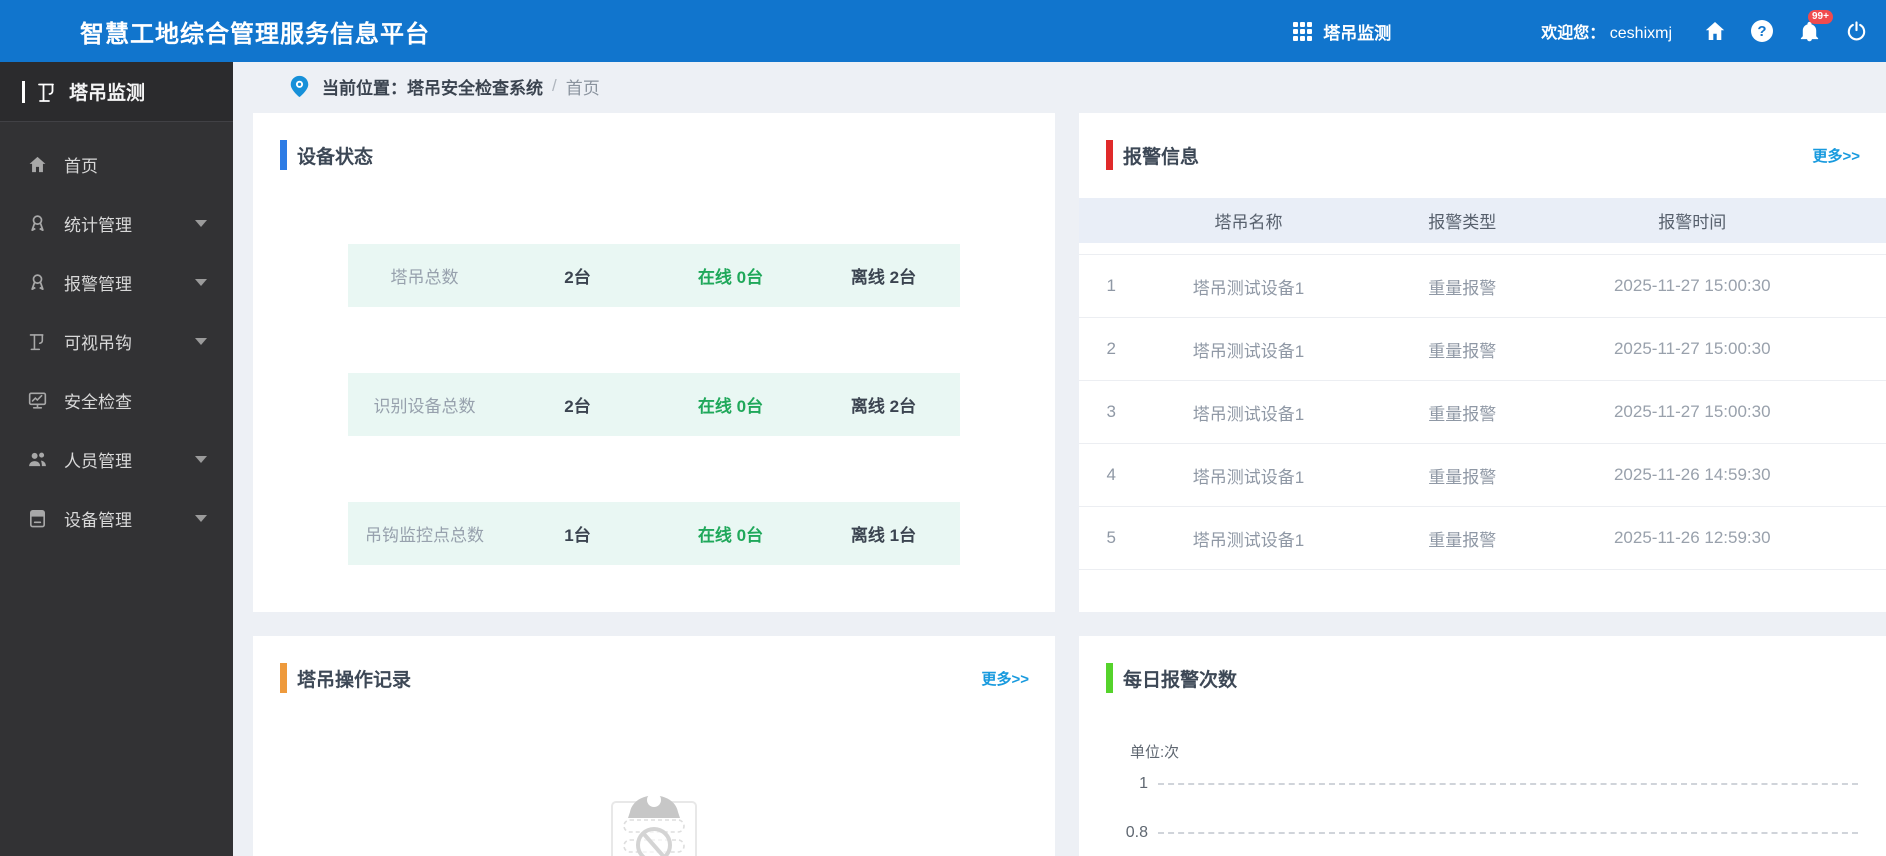 Image resolution: width=1886 pixels, height=856 pixels. I want to click on chart-unit-label: 单位:次, so click(1155, 752).